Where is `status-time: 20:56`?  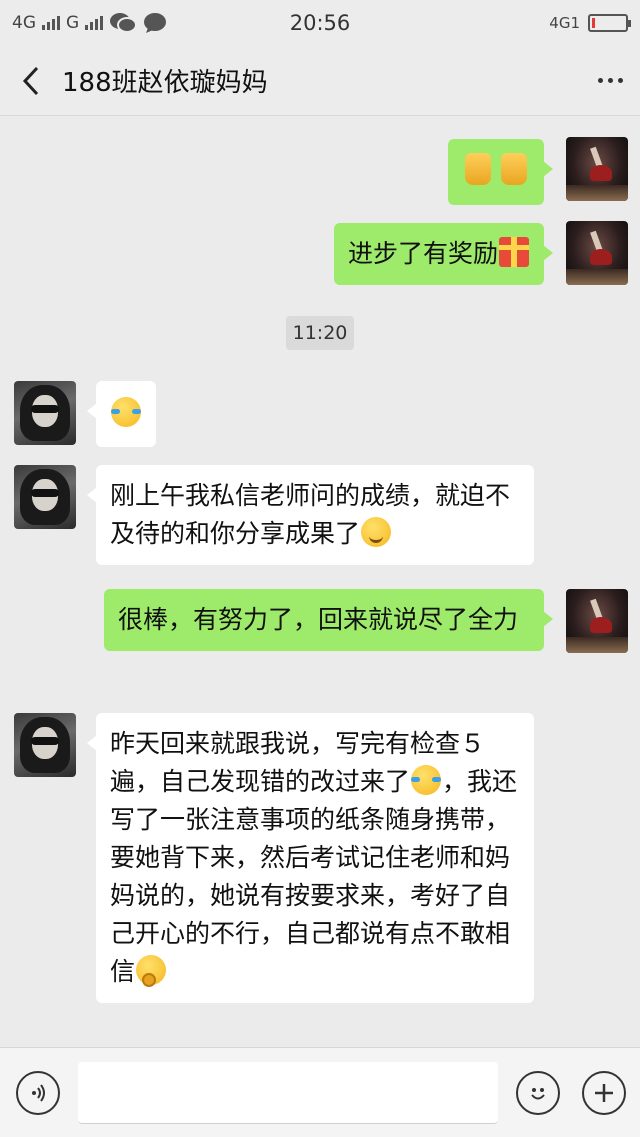 status-time: 20:56 is located at coordinates (320, 23).